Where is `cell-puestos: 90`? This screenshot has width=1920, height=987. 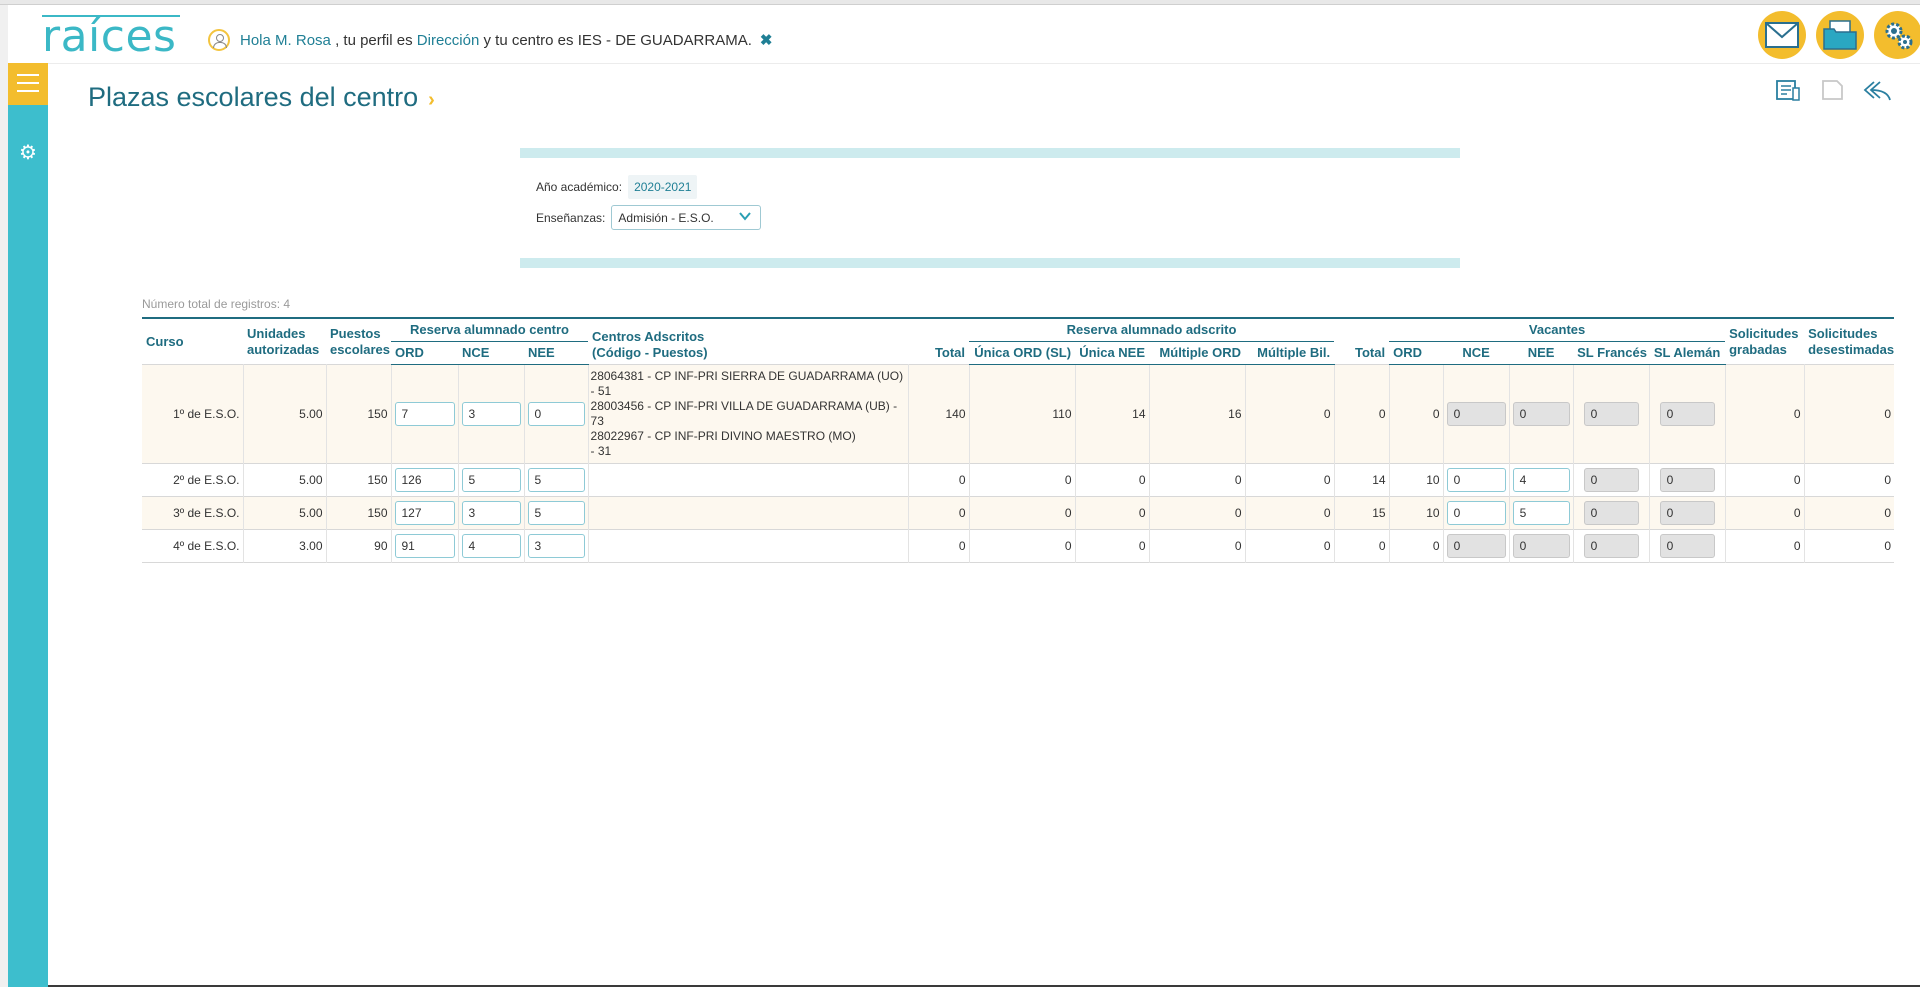 cell-puestos: 90 is located at coordinates (358, 546).